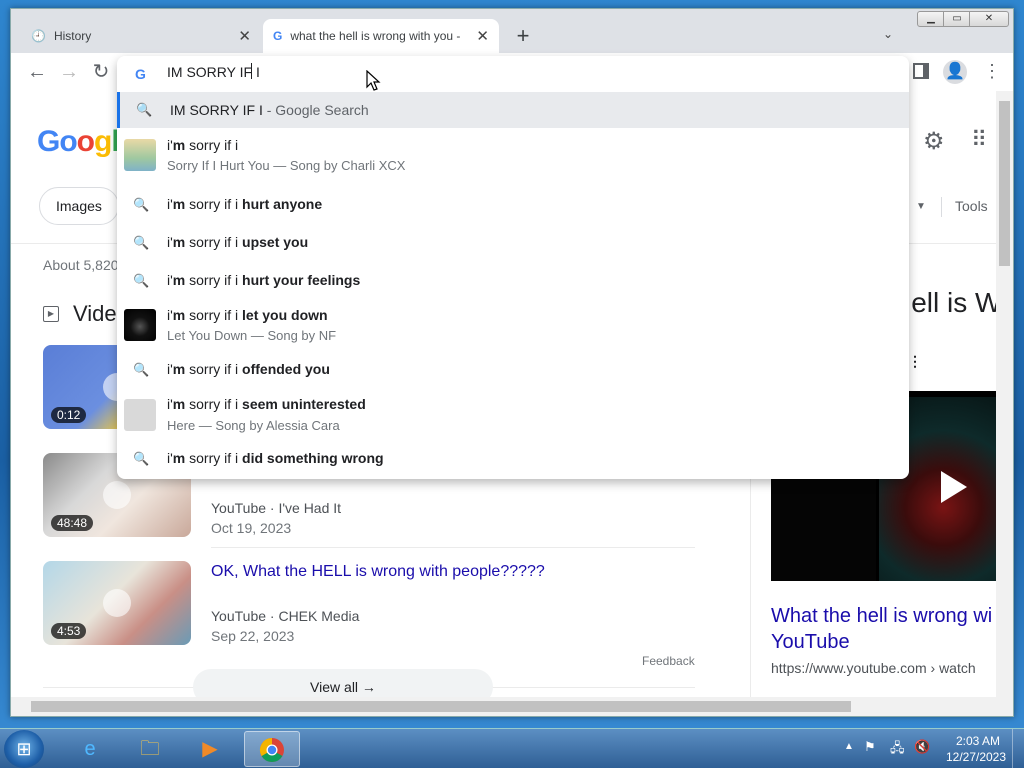  What do you see at coordinates (513, 110) in the screenshot?
I see `suggestion-search-row: 🔍 IM SORRY IF I - Google Search` at bounding box center [513, 110].